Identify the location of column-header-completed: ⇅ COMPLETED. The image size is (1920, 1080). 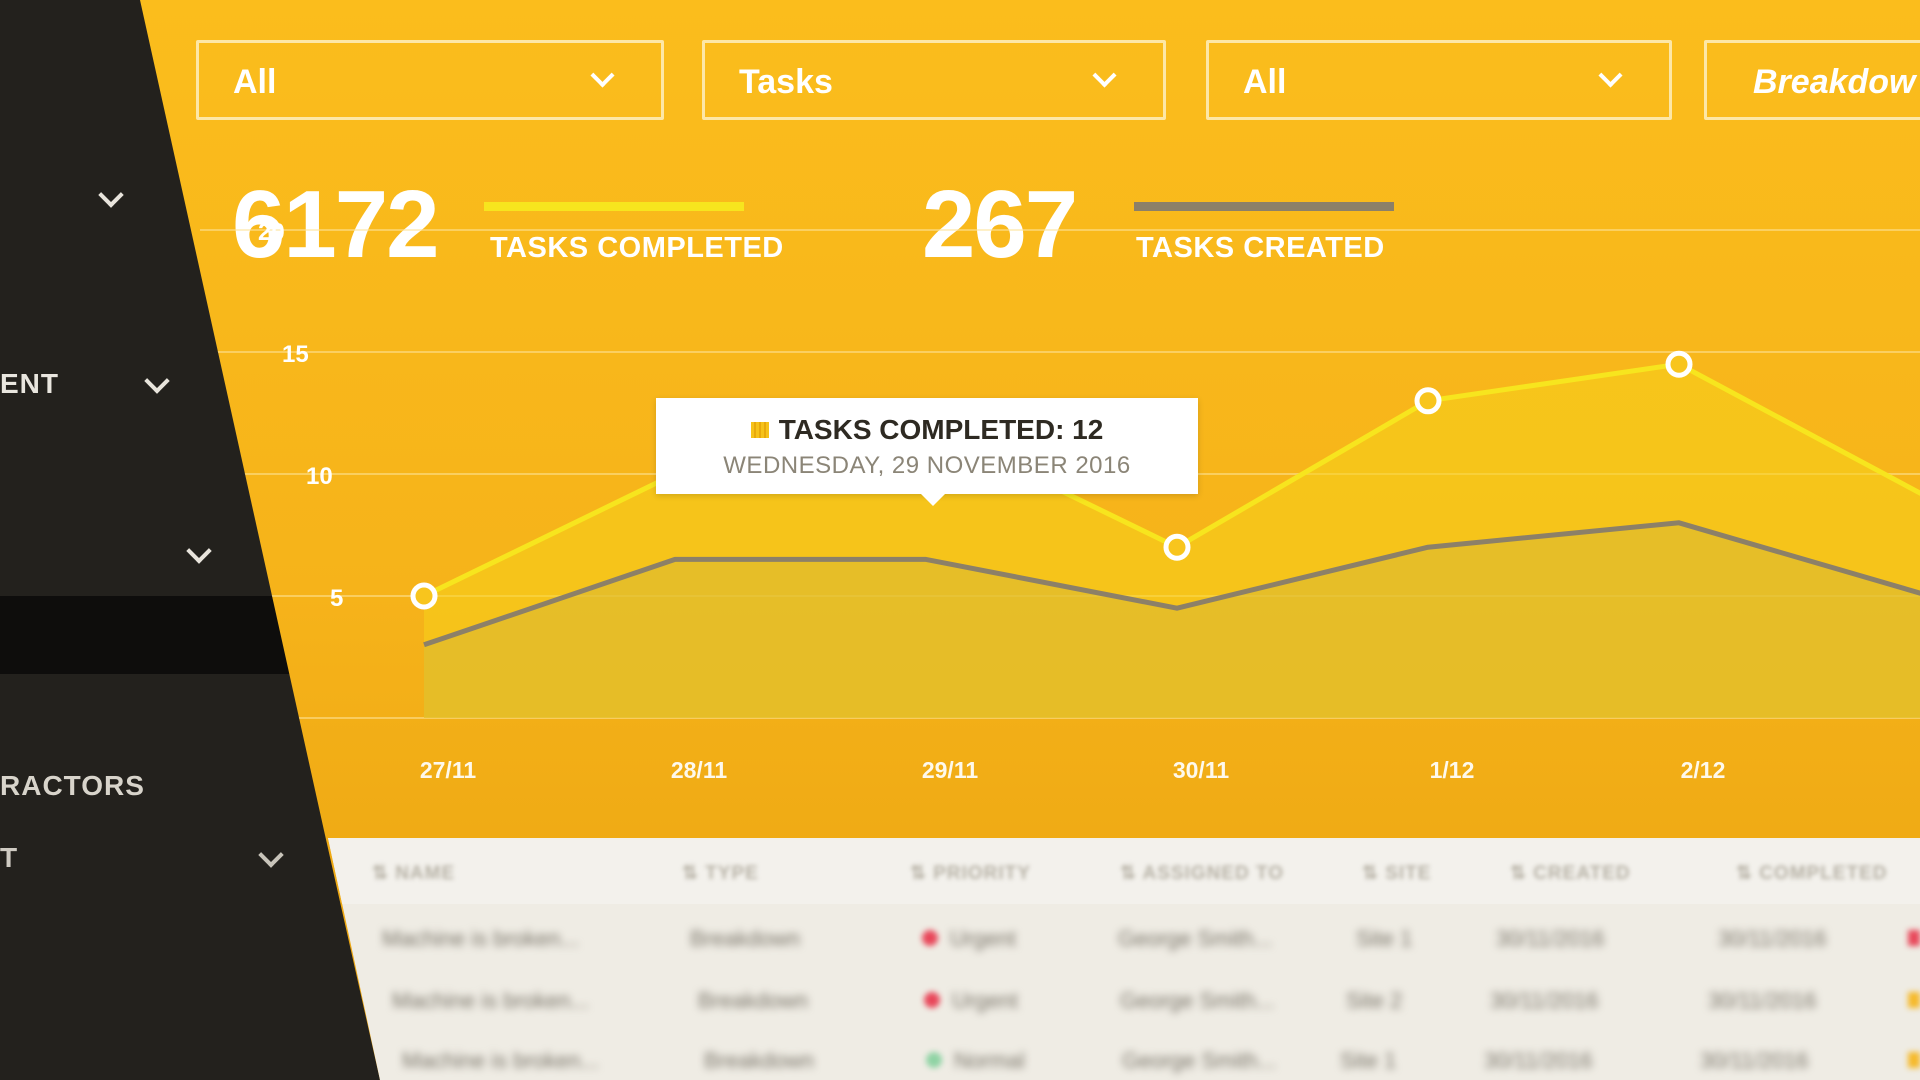
(1811, 873).